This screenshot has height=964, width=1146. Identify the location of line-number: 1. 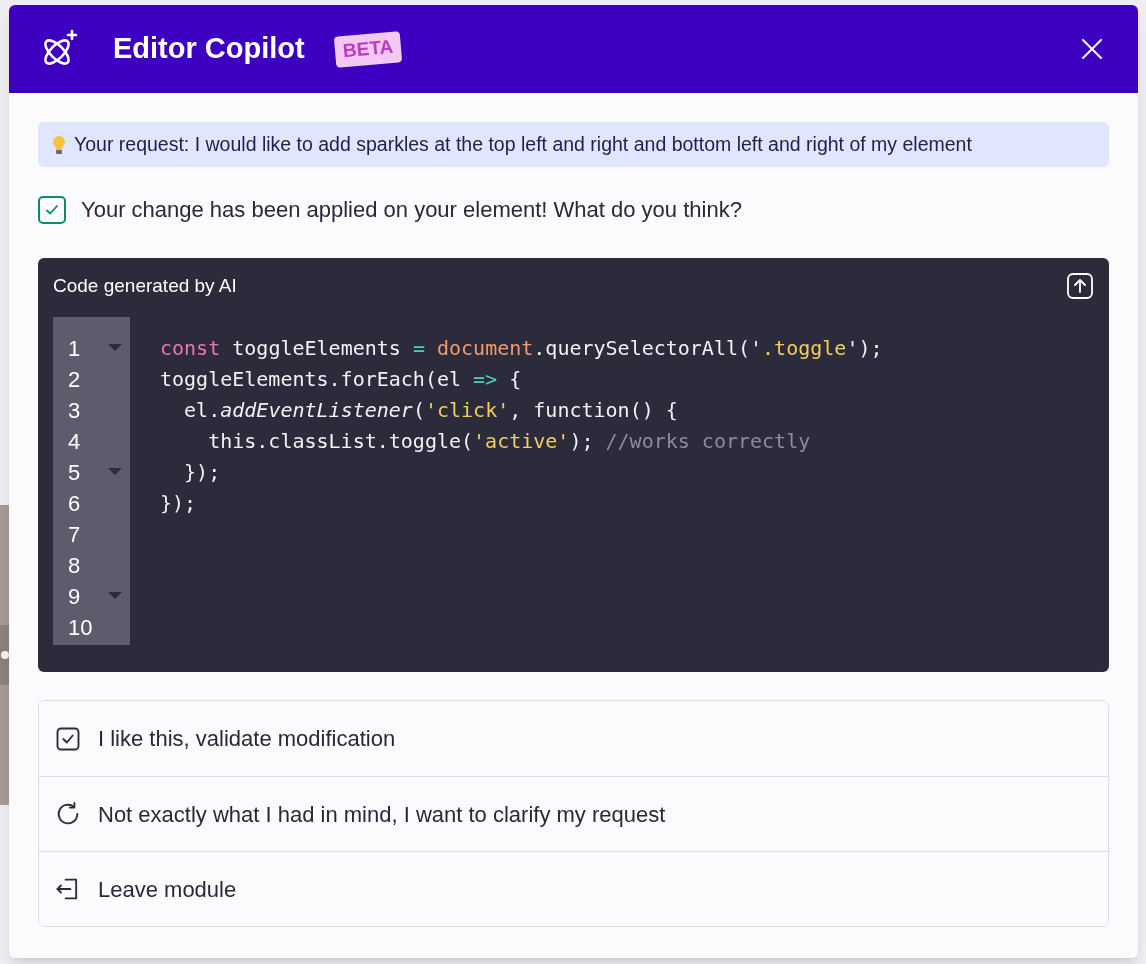
(75, 348).